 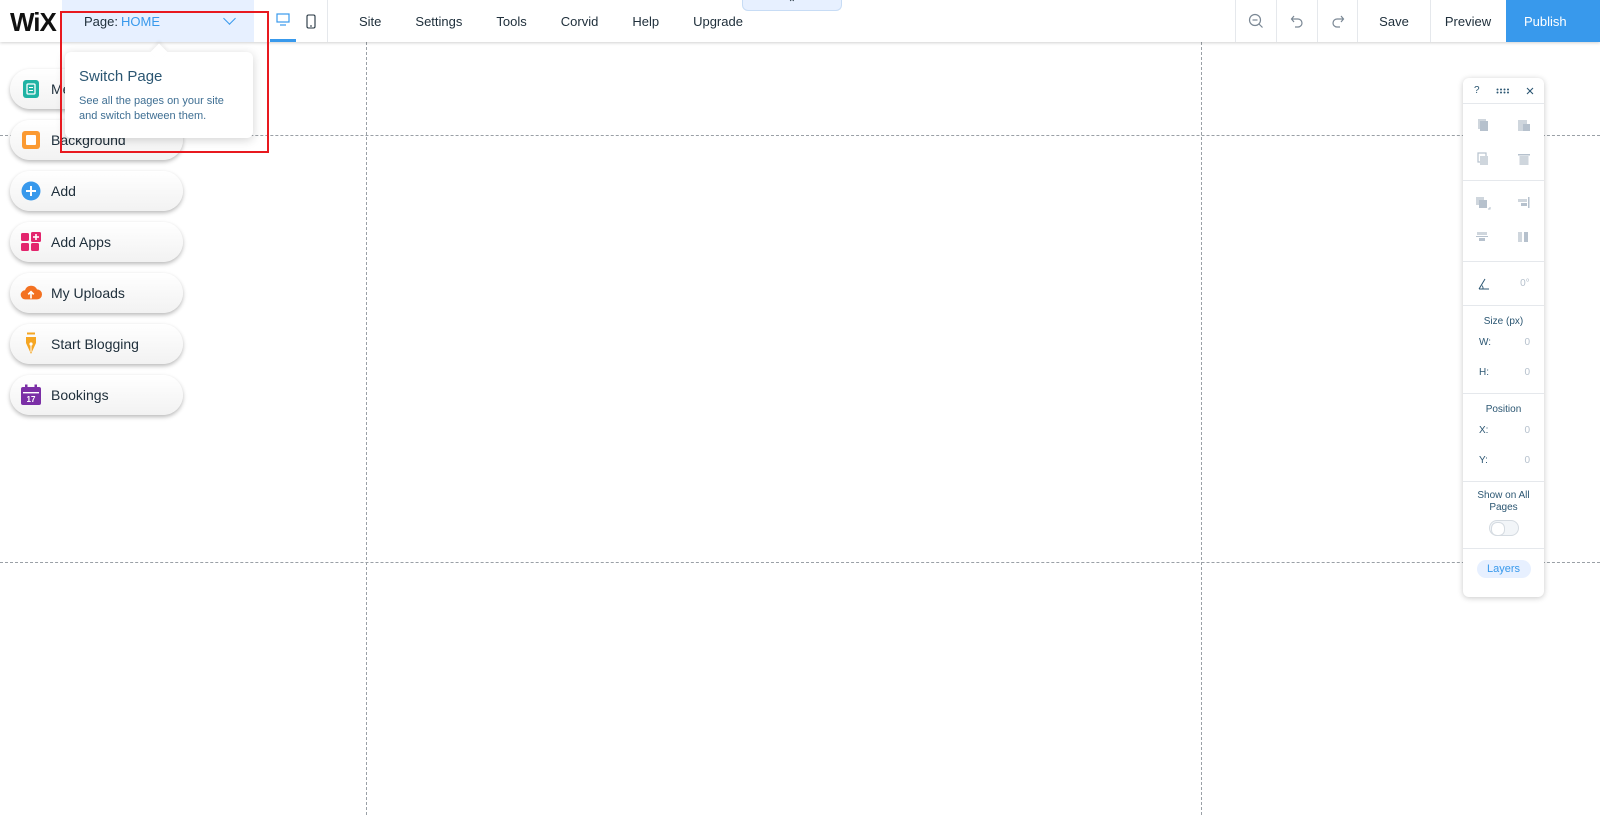 I want to click on background-icon, so click(x=31, y=140).